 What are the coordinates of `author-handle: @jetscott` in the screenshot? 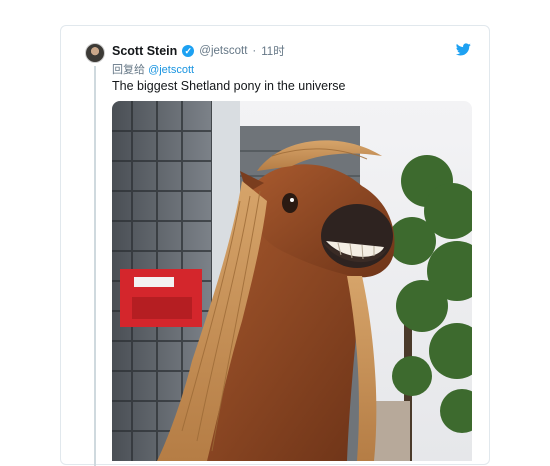 It's located at (223, 51).